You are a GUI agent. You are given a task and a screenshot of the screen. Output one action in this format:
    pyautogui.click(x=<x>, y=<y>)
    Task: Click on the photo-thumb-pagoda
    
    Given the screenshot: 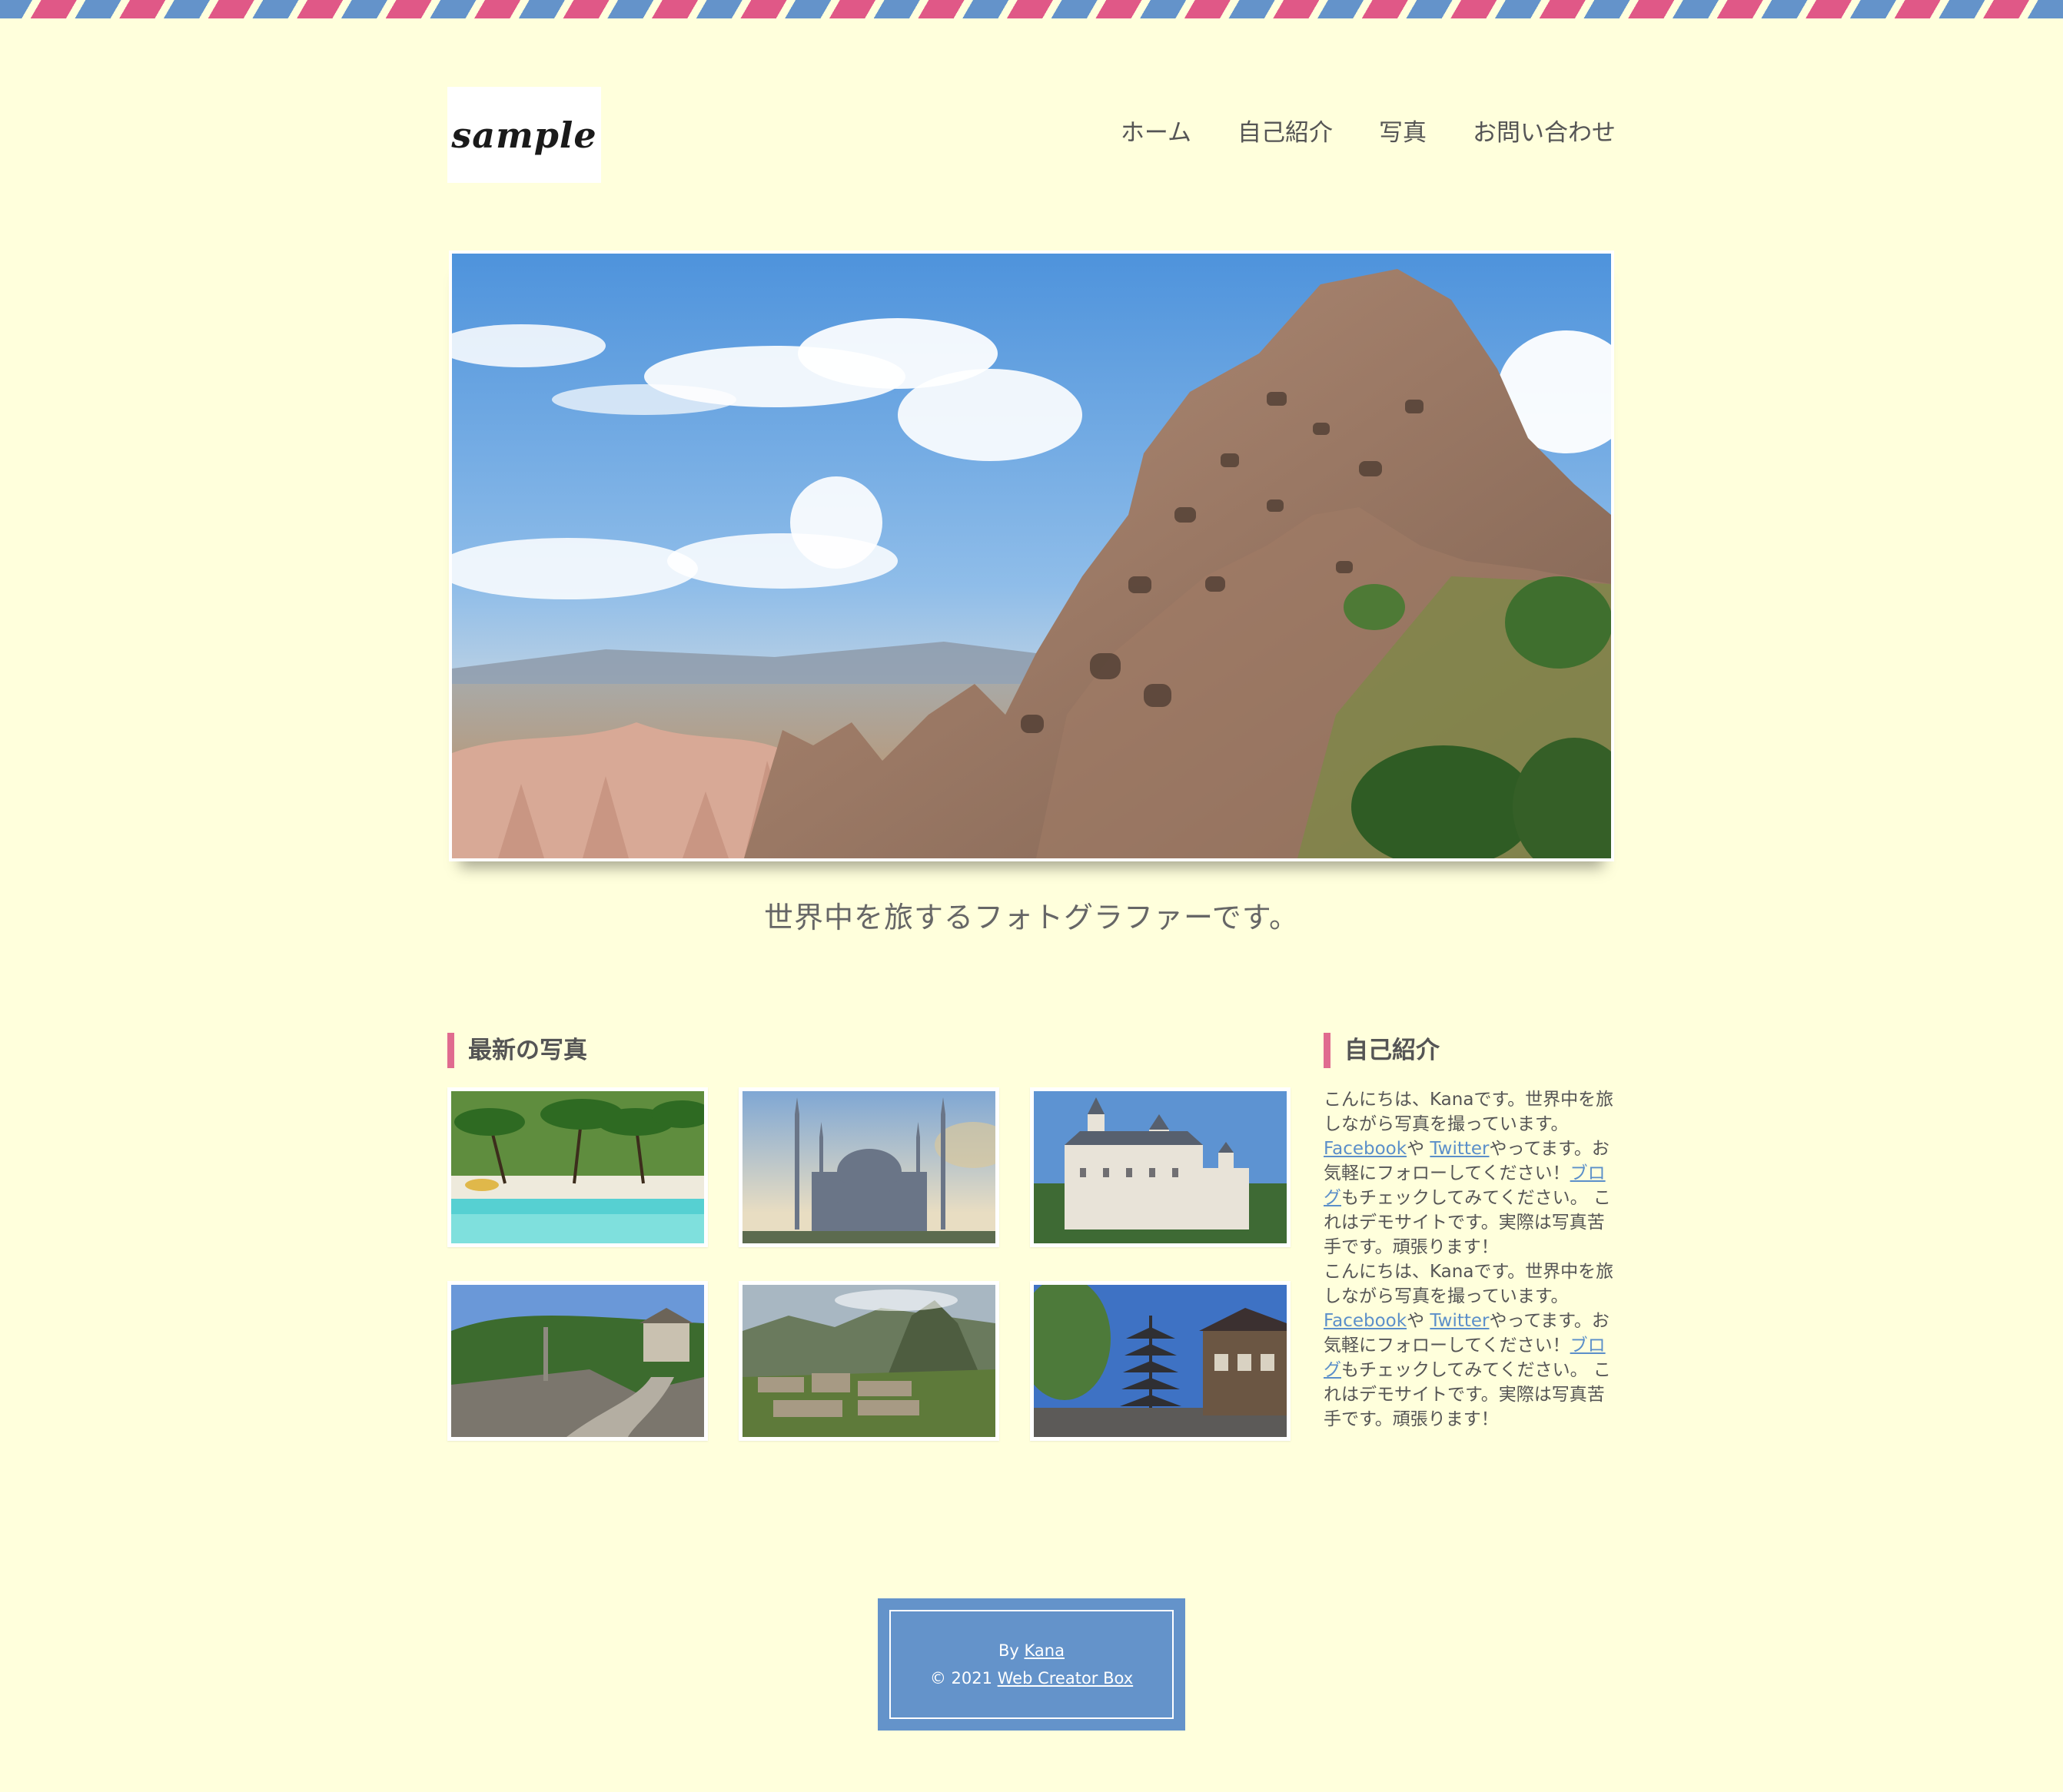 What is the action you would take?
    pyautogui.click(x=1160, y=1361)
    